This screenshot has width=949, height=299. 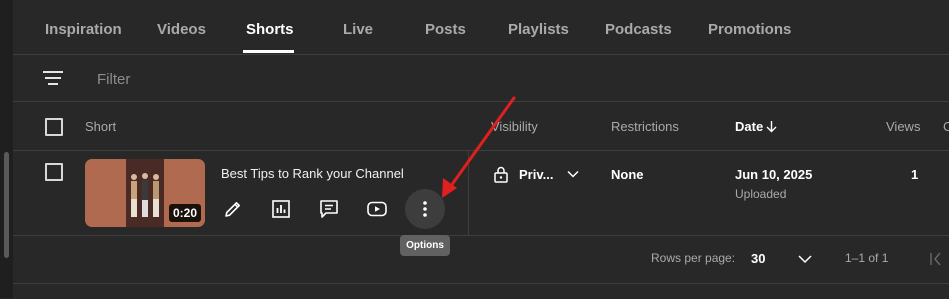 I want to click on row-checkbox, so click(x=54, y=172).